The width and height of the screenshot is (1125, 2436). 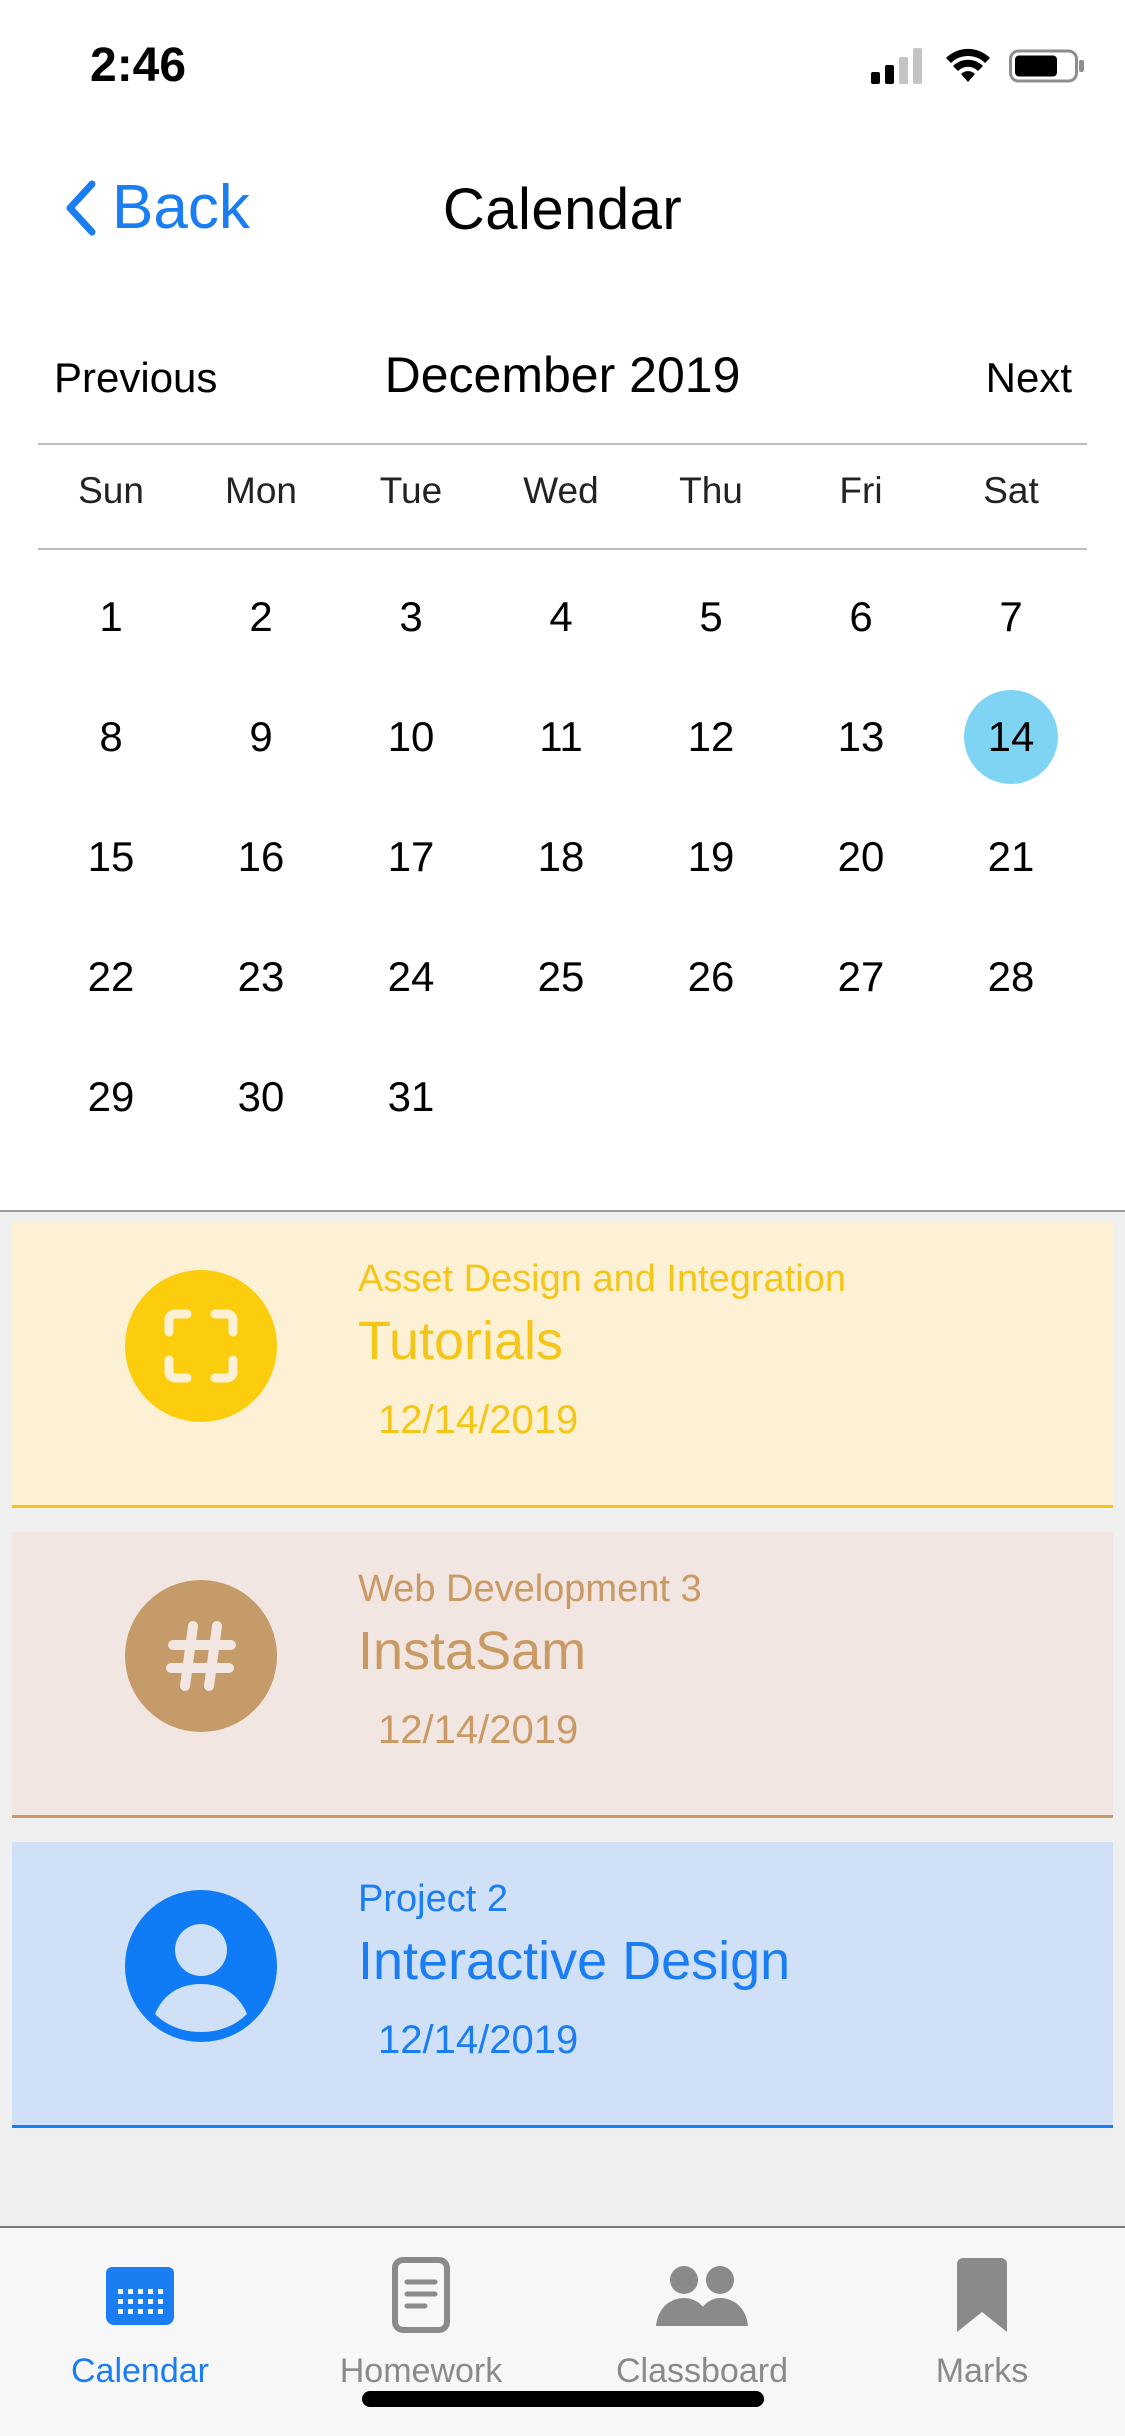 I want to click on calendar-day: 26, so click(x=711, y=977).